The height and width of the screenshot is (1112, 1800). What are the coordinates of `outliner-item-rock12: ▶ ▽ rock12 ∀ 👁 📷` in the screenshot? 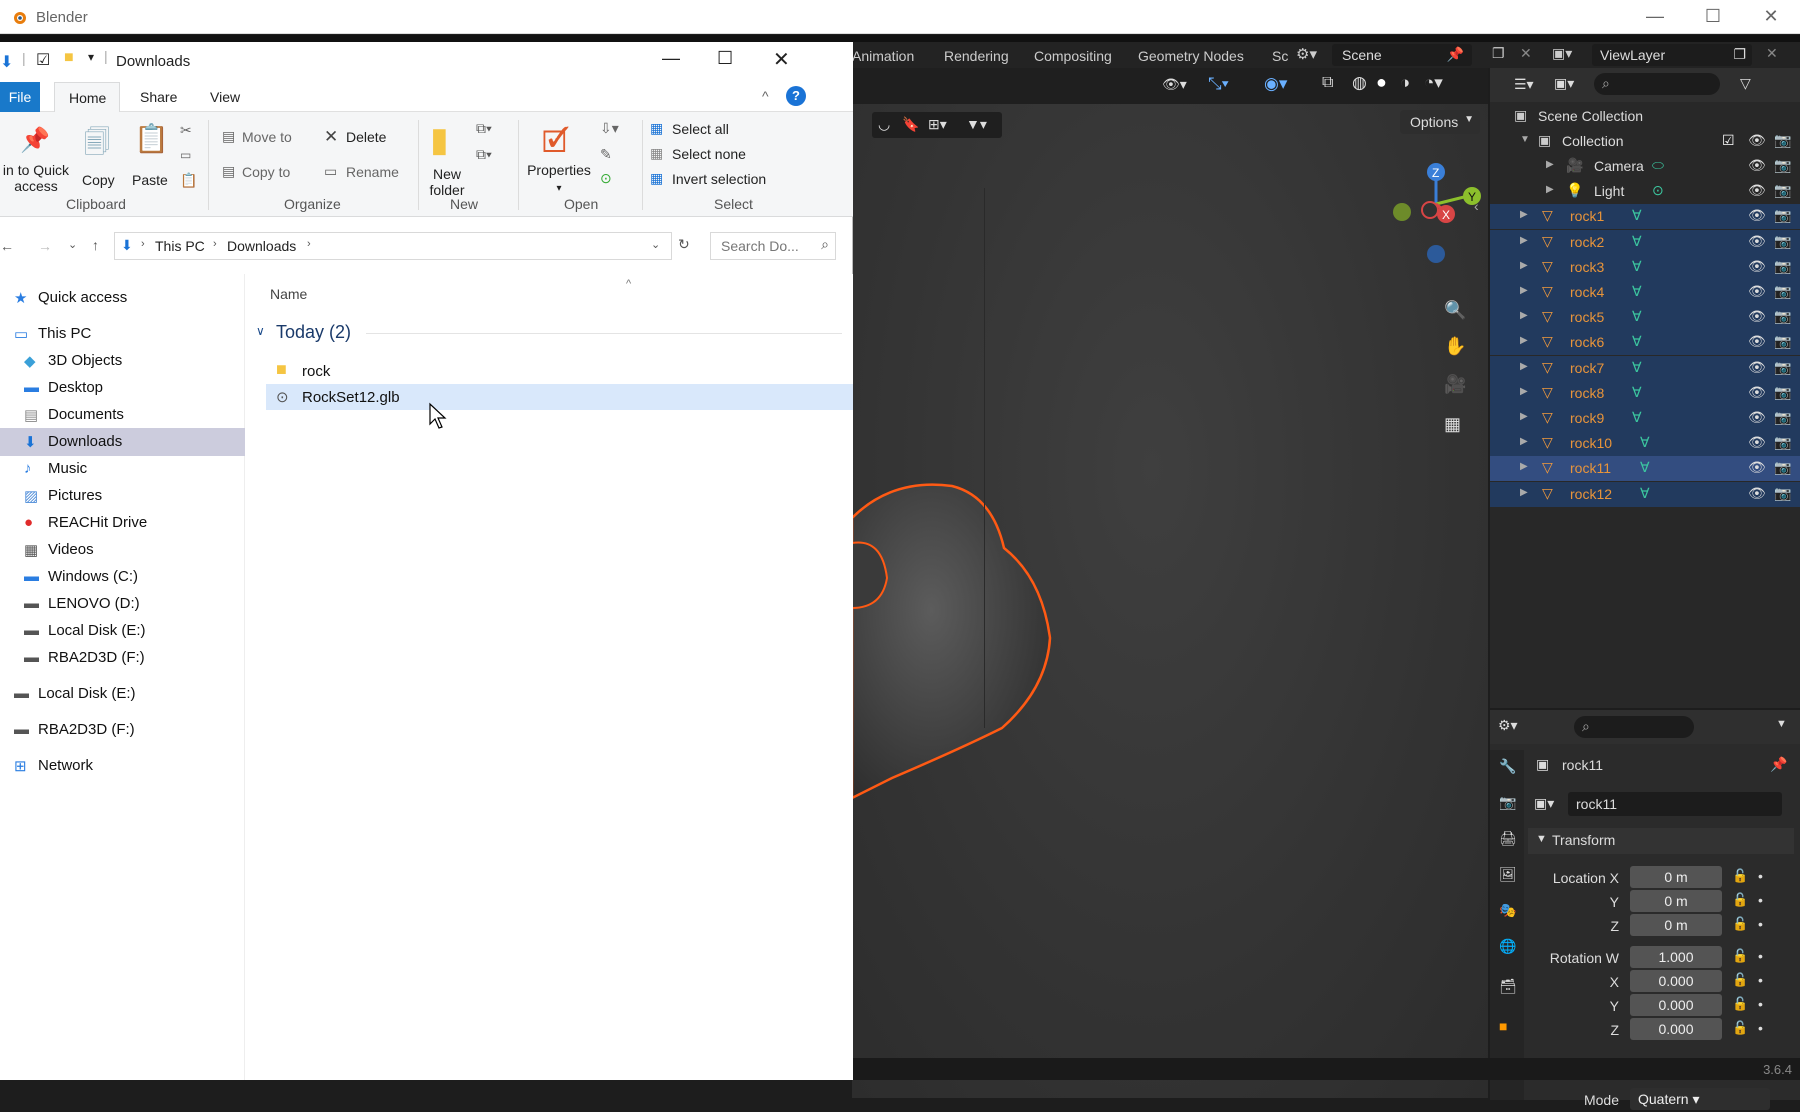 It's located at (1645, 494).